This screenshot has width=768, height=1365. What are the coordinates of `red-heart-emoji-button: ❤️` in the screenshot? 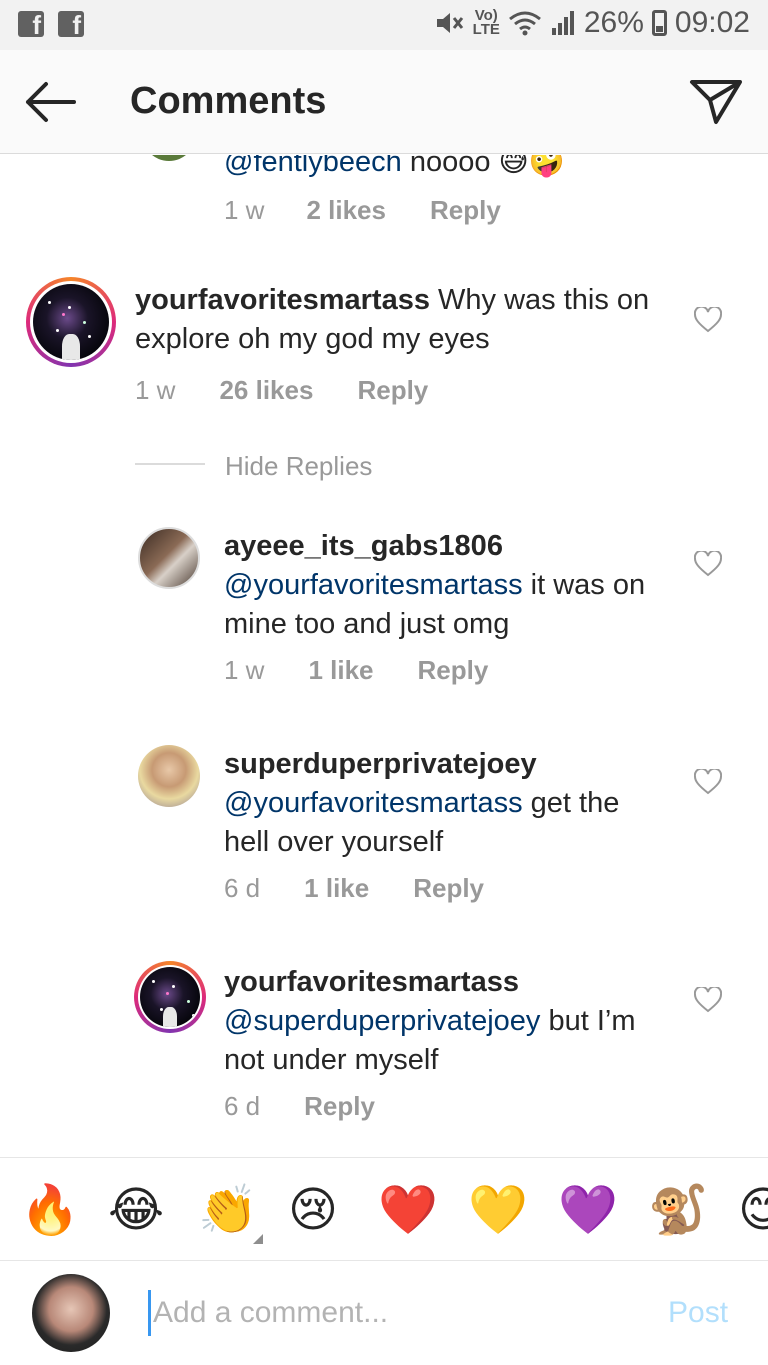 It's located at (408, 1210).